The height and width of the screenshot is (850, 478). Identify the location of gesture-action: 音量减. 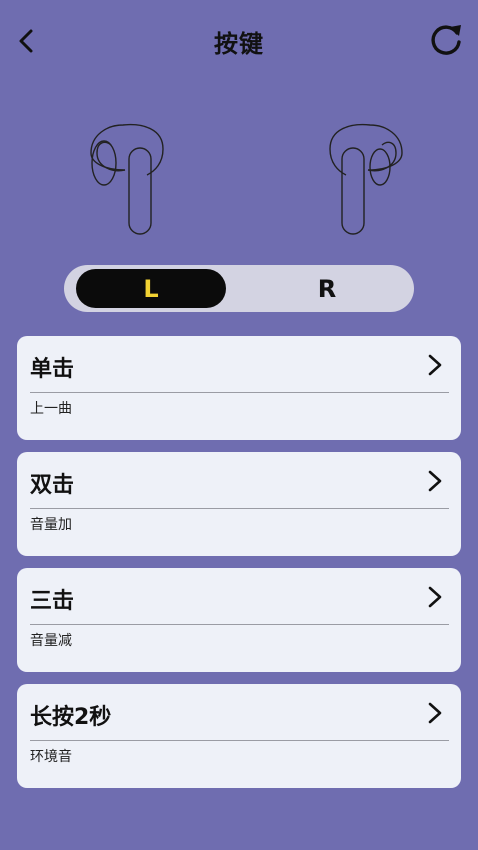
(51, 641).